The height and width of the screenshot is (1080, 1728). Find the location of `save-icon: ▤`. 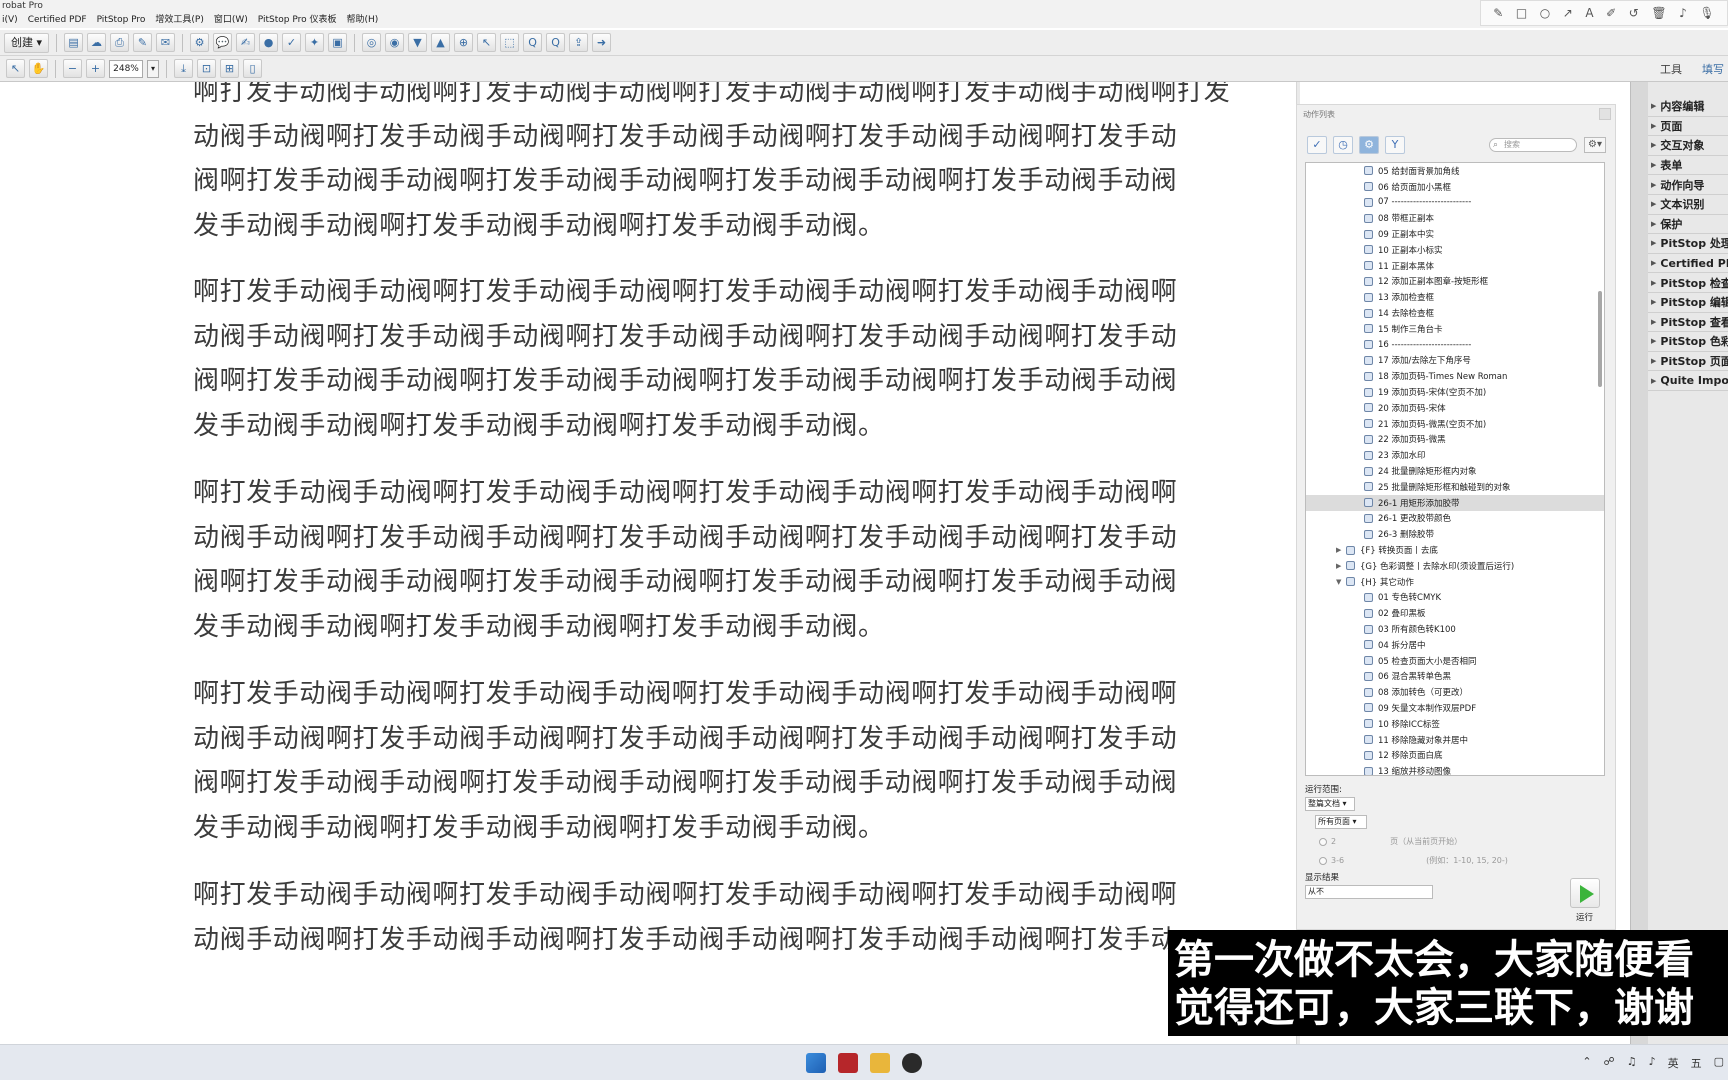

save-icon: ▤ is located at coordinates (74, 42).